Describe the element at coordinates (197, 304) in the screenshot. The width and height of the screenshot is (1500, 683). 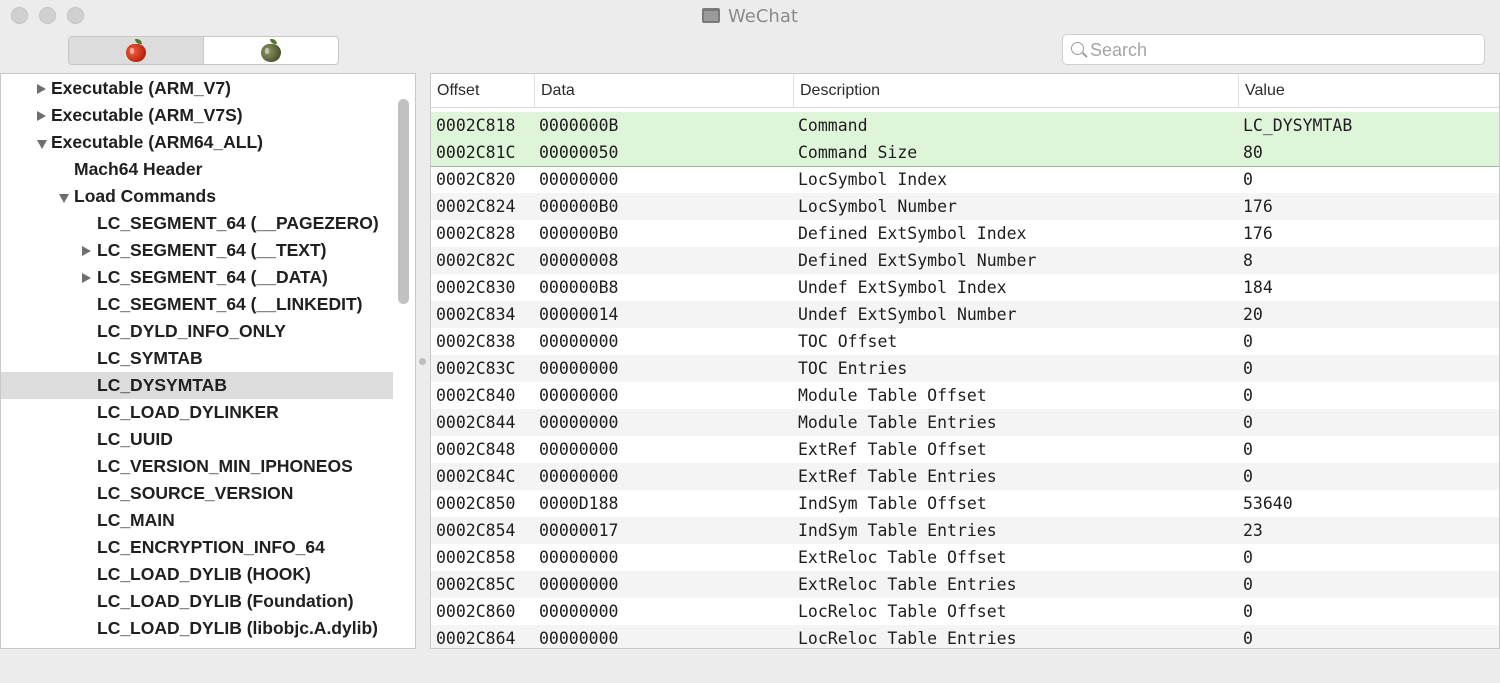
I see `outline-item: LC_SEGMENT_64 (__LINKEDIT)` at that location.